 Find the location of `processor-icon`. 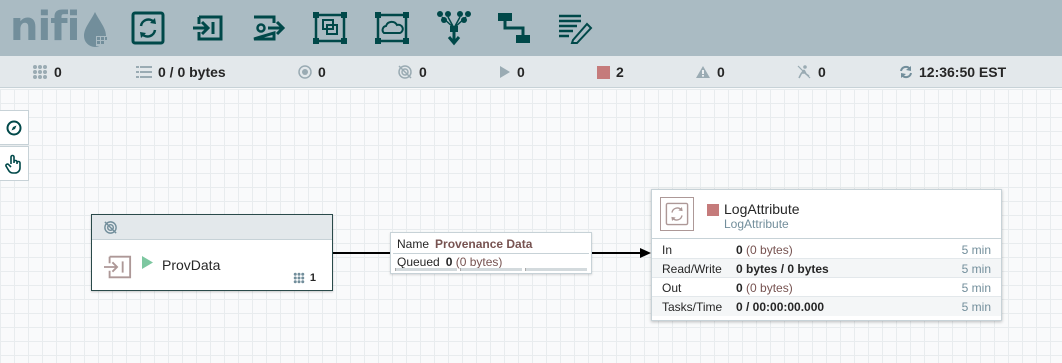

processor-icon is located at coordinates (677, 214).